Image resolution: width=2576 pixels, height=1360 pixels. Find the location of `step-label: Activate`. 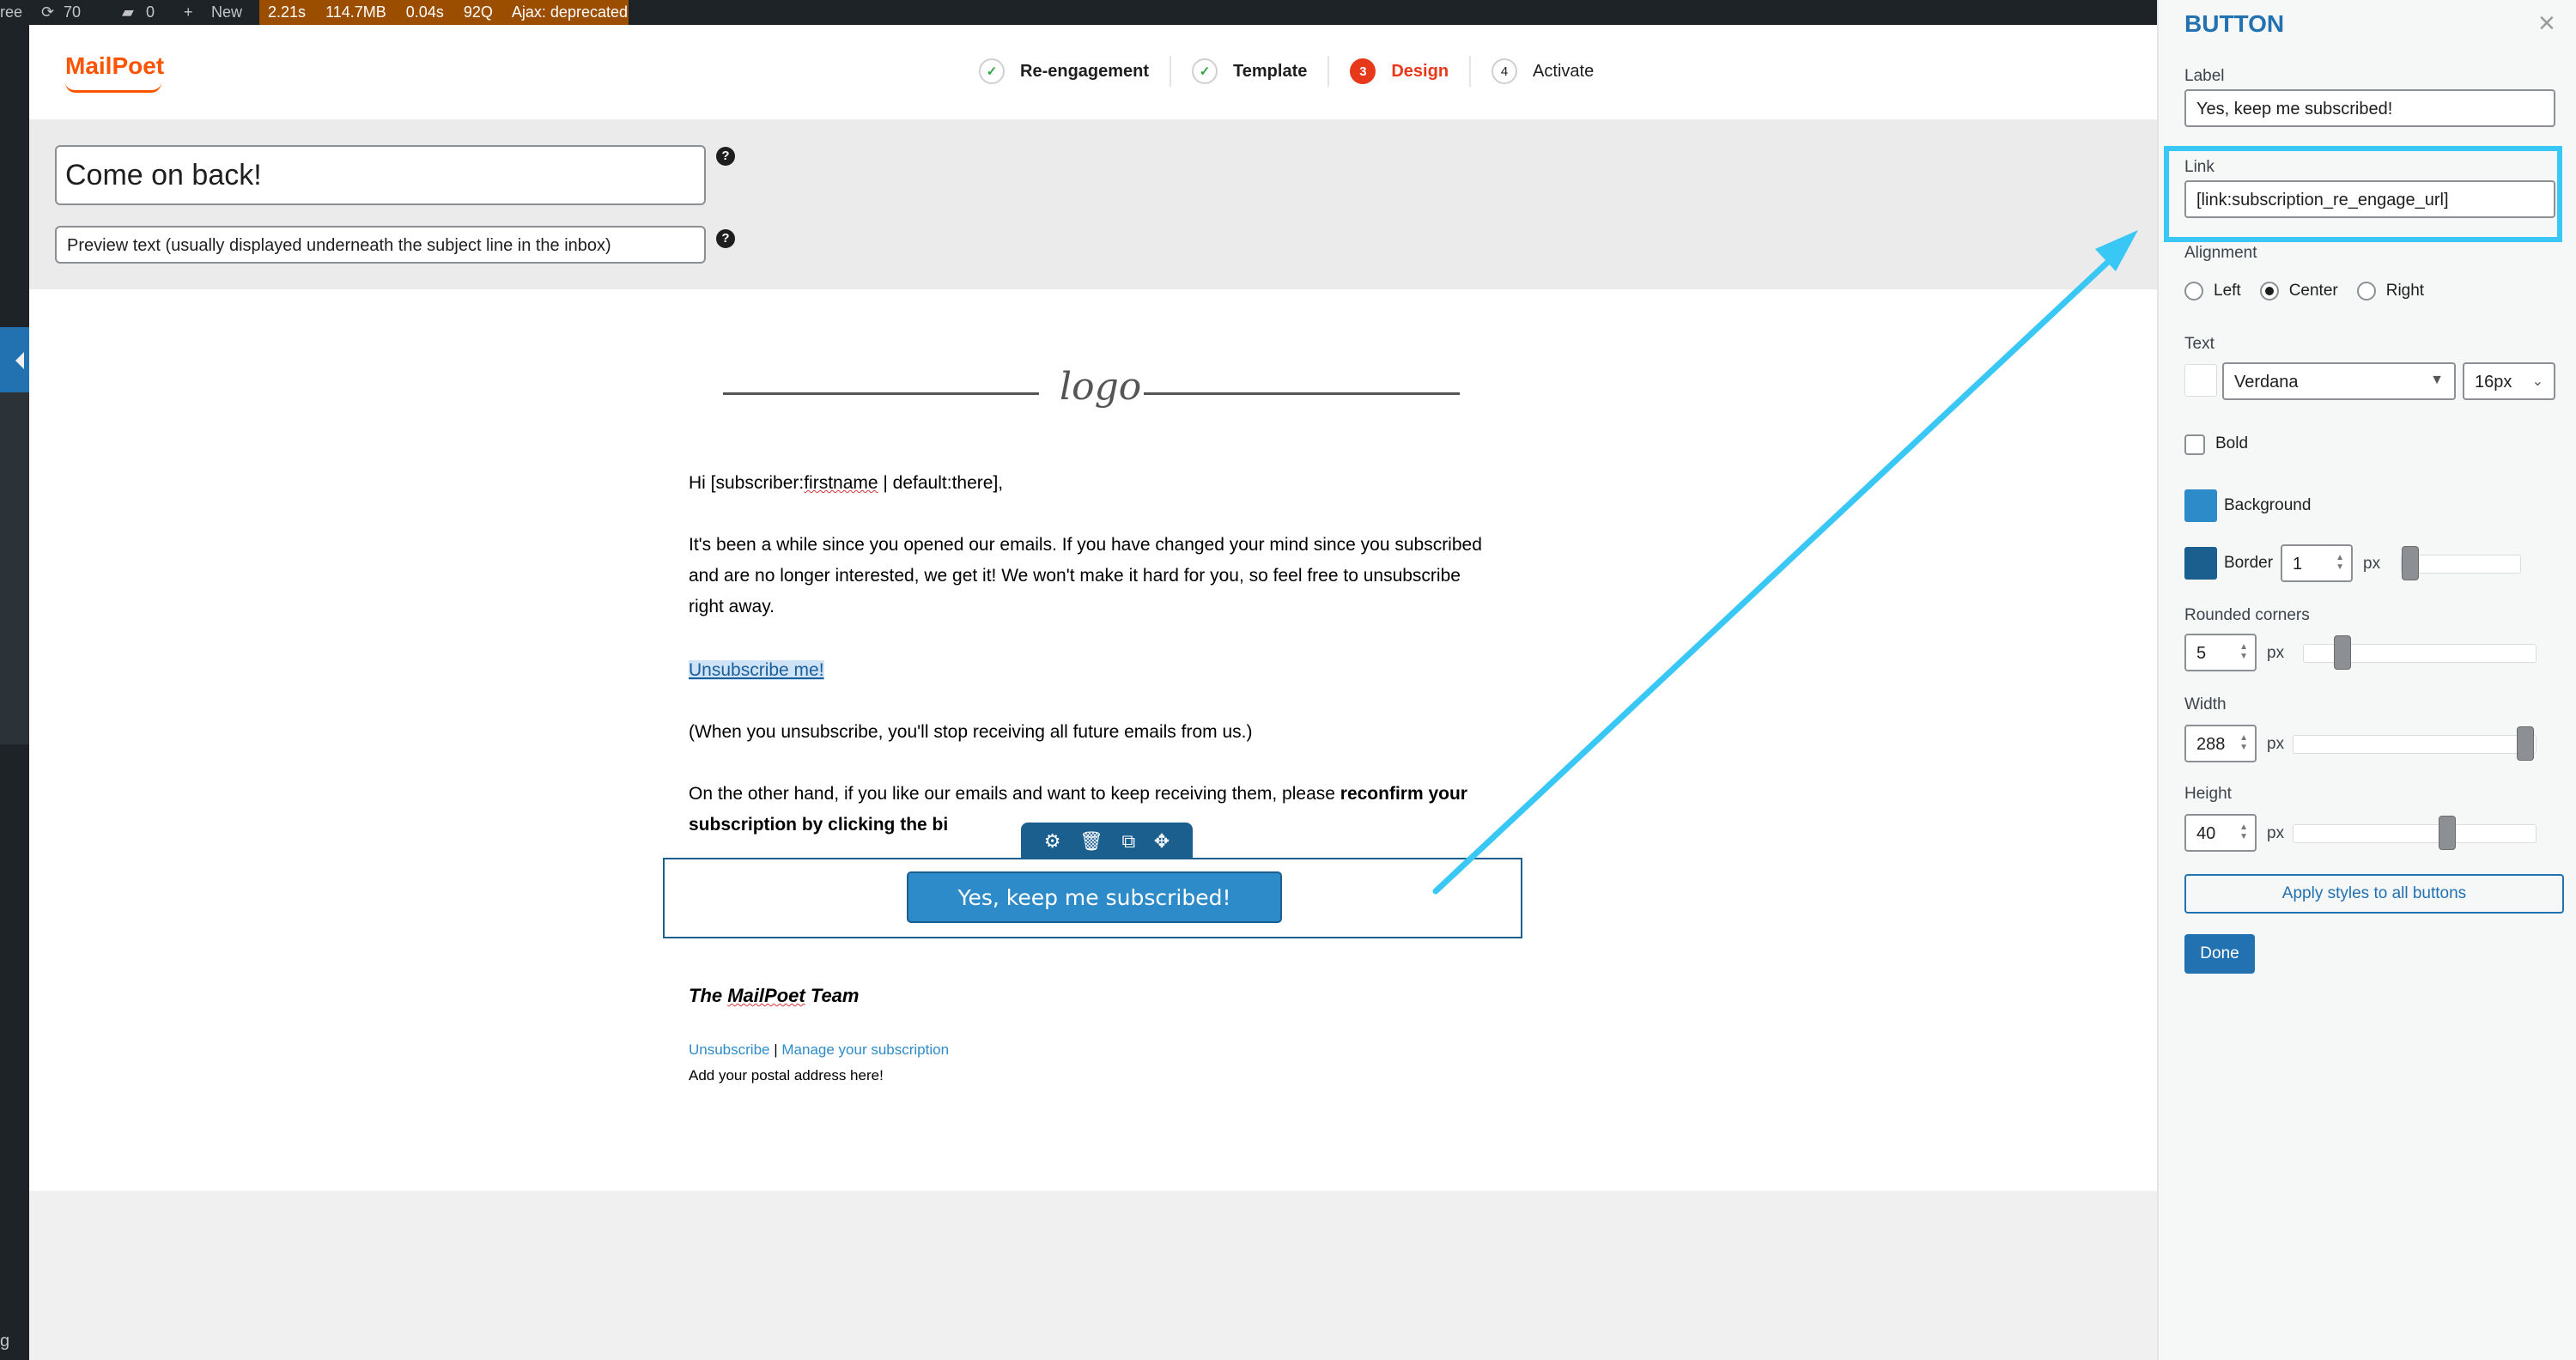

step-label: Activate is located at coordinates (1564, 71).